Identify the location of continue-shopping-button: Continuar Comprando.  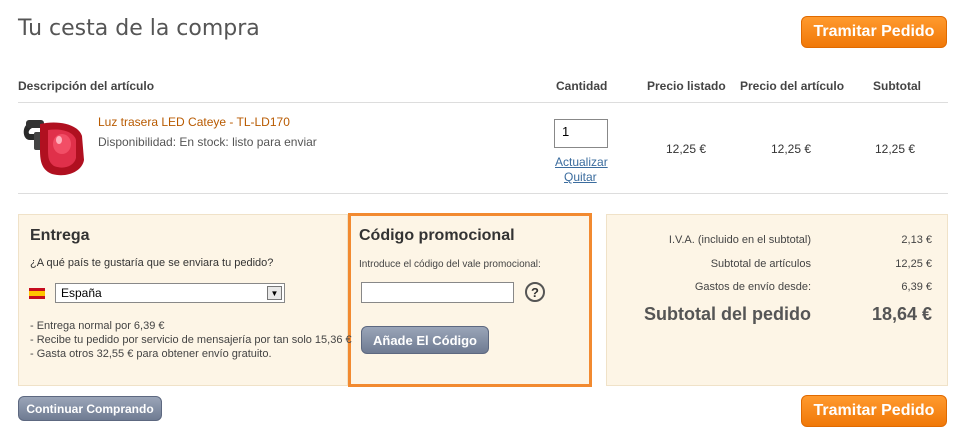
(90, 408).